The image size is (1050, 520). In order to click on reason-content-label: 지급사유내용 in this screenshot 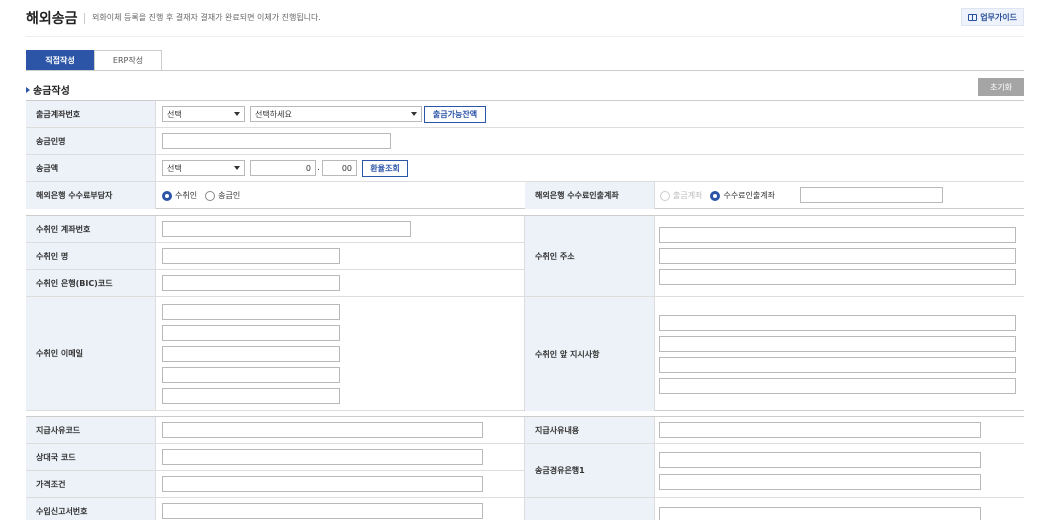, I will do `click(590, 430)`.